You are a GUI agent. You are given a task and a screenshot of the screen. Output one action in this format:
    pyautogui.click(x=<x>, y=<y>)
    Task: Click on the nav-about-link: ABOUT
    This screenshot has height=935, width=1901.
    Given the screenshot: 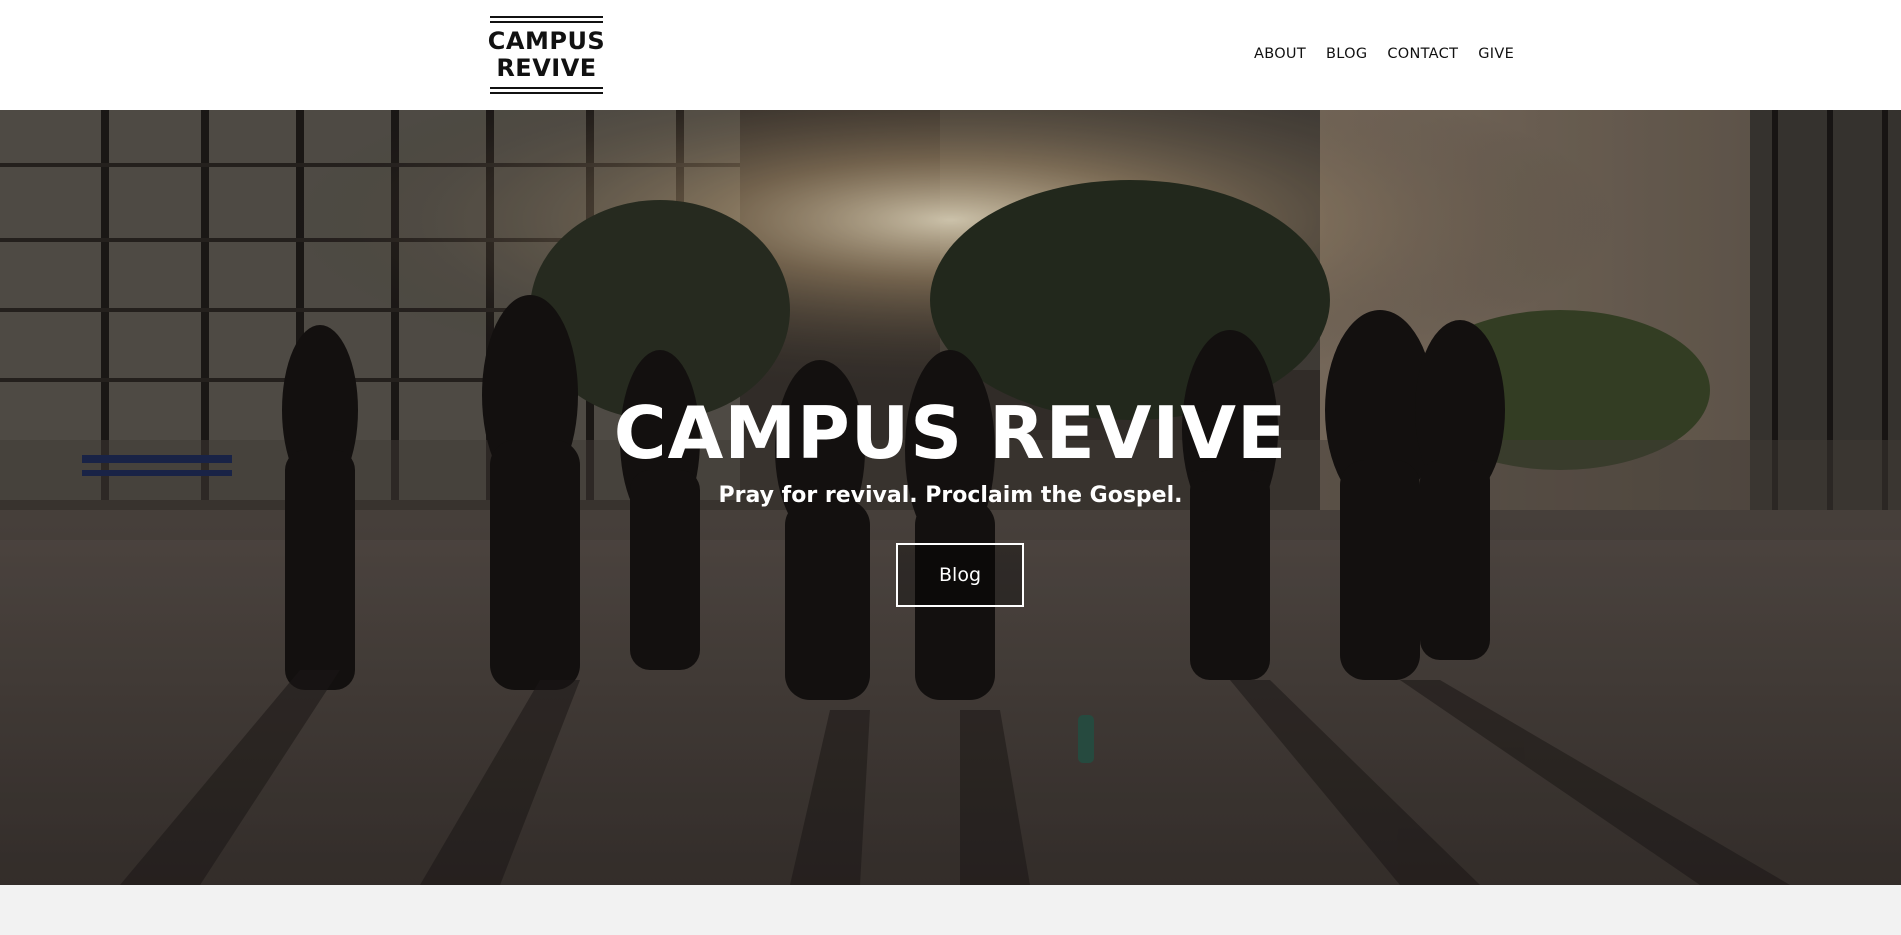 What is the action you would take?
    pyautogui.click(x=1280, y=54)
    